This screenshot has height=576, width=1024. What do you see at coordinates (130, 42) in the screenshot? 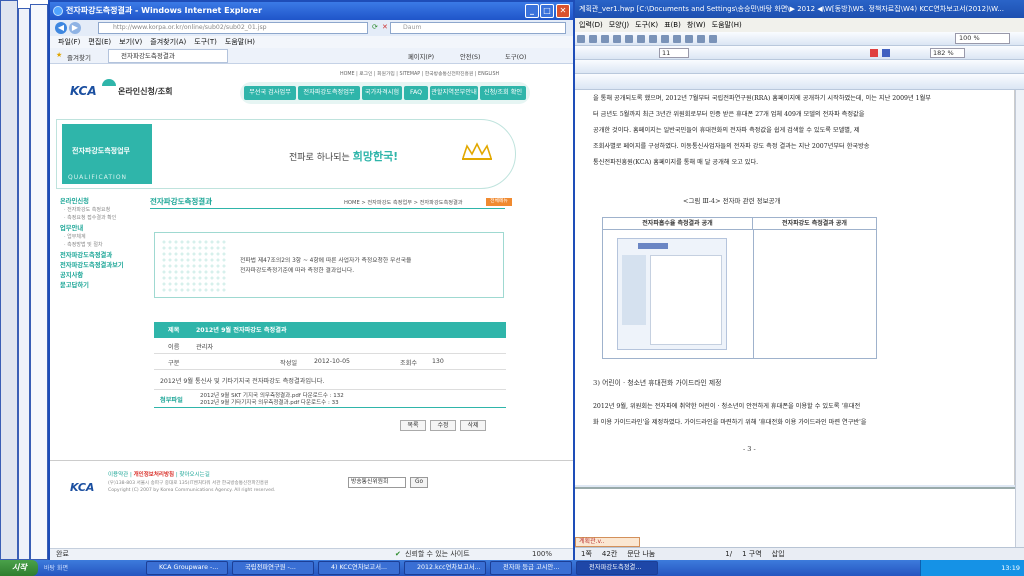
I see `menu-view: 보기(V)` at bounding box center [130, 42].